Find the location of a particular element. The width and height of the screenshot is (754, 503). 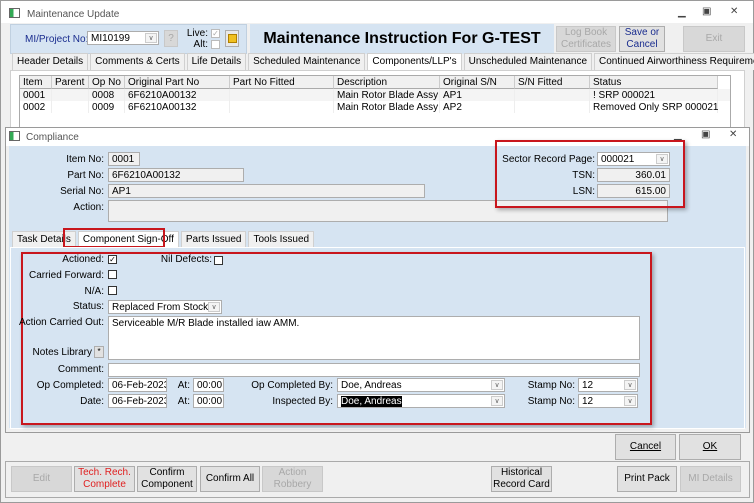

live-checkbox: ✓ is located at coordinates (215, 33).